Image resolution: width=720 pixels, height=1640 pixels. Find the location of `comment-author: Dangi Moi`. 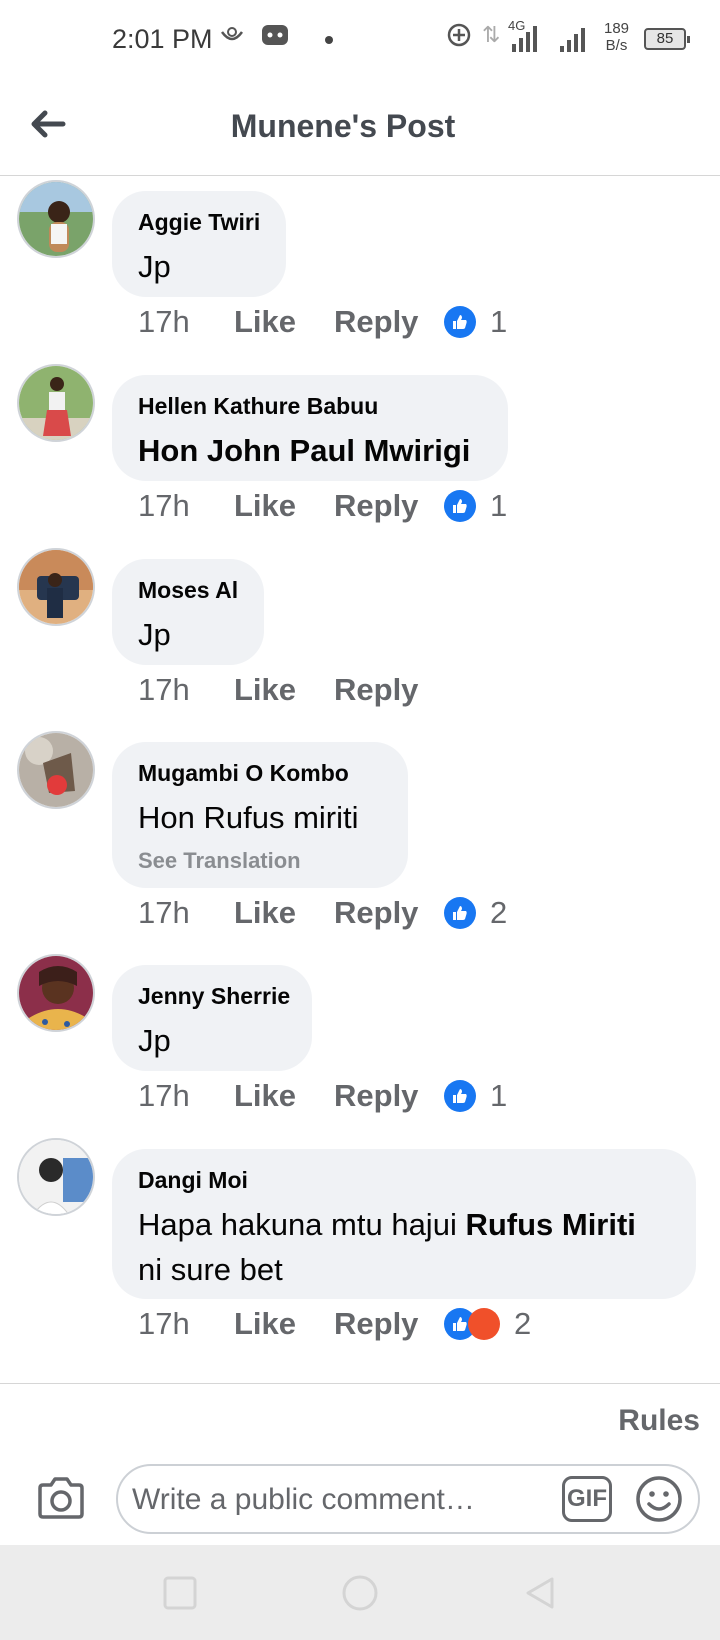

comment-author: Dangi Moi is located at coordinates (404, 1180).